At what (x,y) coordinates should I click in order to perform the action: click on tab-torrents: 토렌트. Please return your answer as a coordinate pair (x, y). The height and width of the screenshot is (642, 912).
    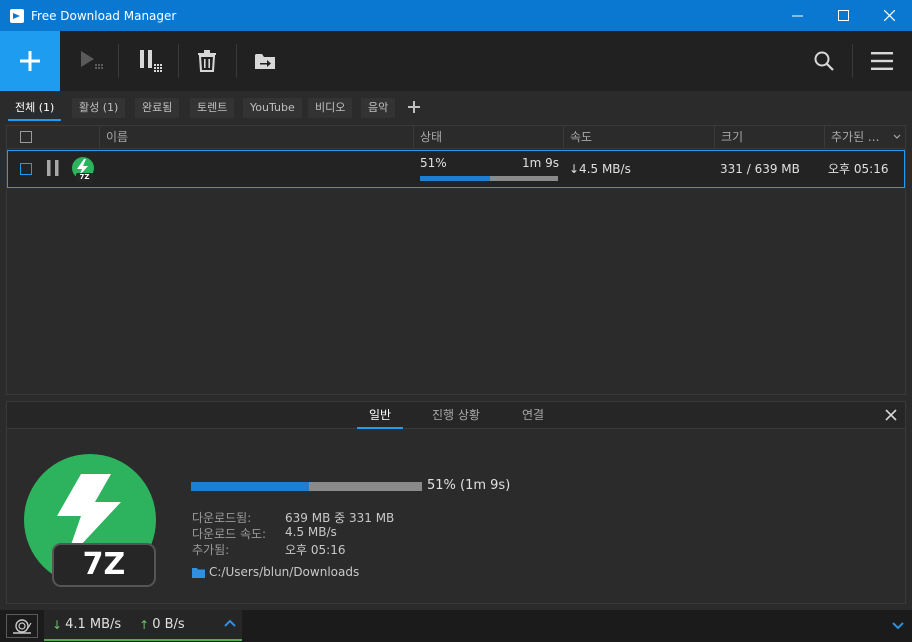
    Looking at the image, I should click on (212, 108).